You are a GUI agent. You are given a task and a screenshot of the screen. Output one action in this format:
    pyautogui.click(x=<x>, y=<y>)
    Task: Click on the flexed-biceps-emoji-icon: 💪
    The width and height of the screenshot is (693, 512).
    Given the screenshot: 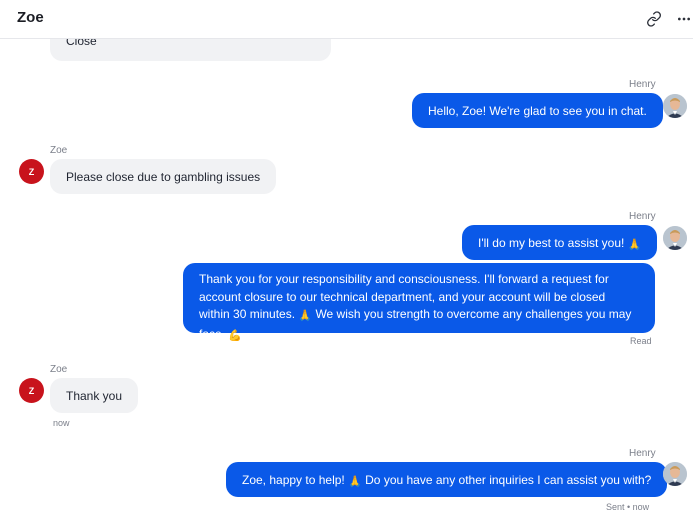 What is the action you would take?
    pyautogui.click(x=235, y=335)
    